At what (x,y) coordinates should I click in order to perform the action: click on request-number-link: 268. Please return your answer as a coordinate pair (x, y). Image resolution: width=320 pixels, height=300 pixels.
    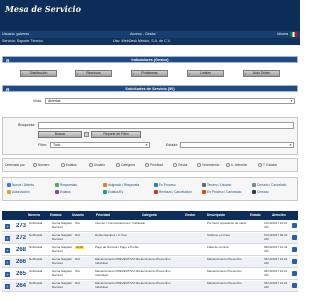
    Looking at the image, I should click on (21, 250).